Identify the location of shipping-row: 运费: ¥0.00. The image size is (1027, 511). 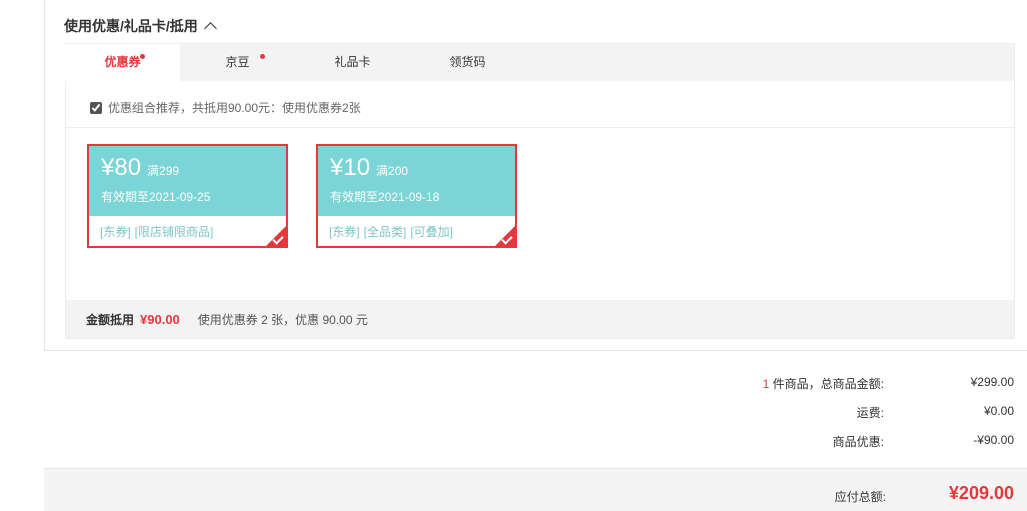
(864, 412).